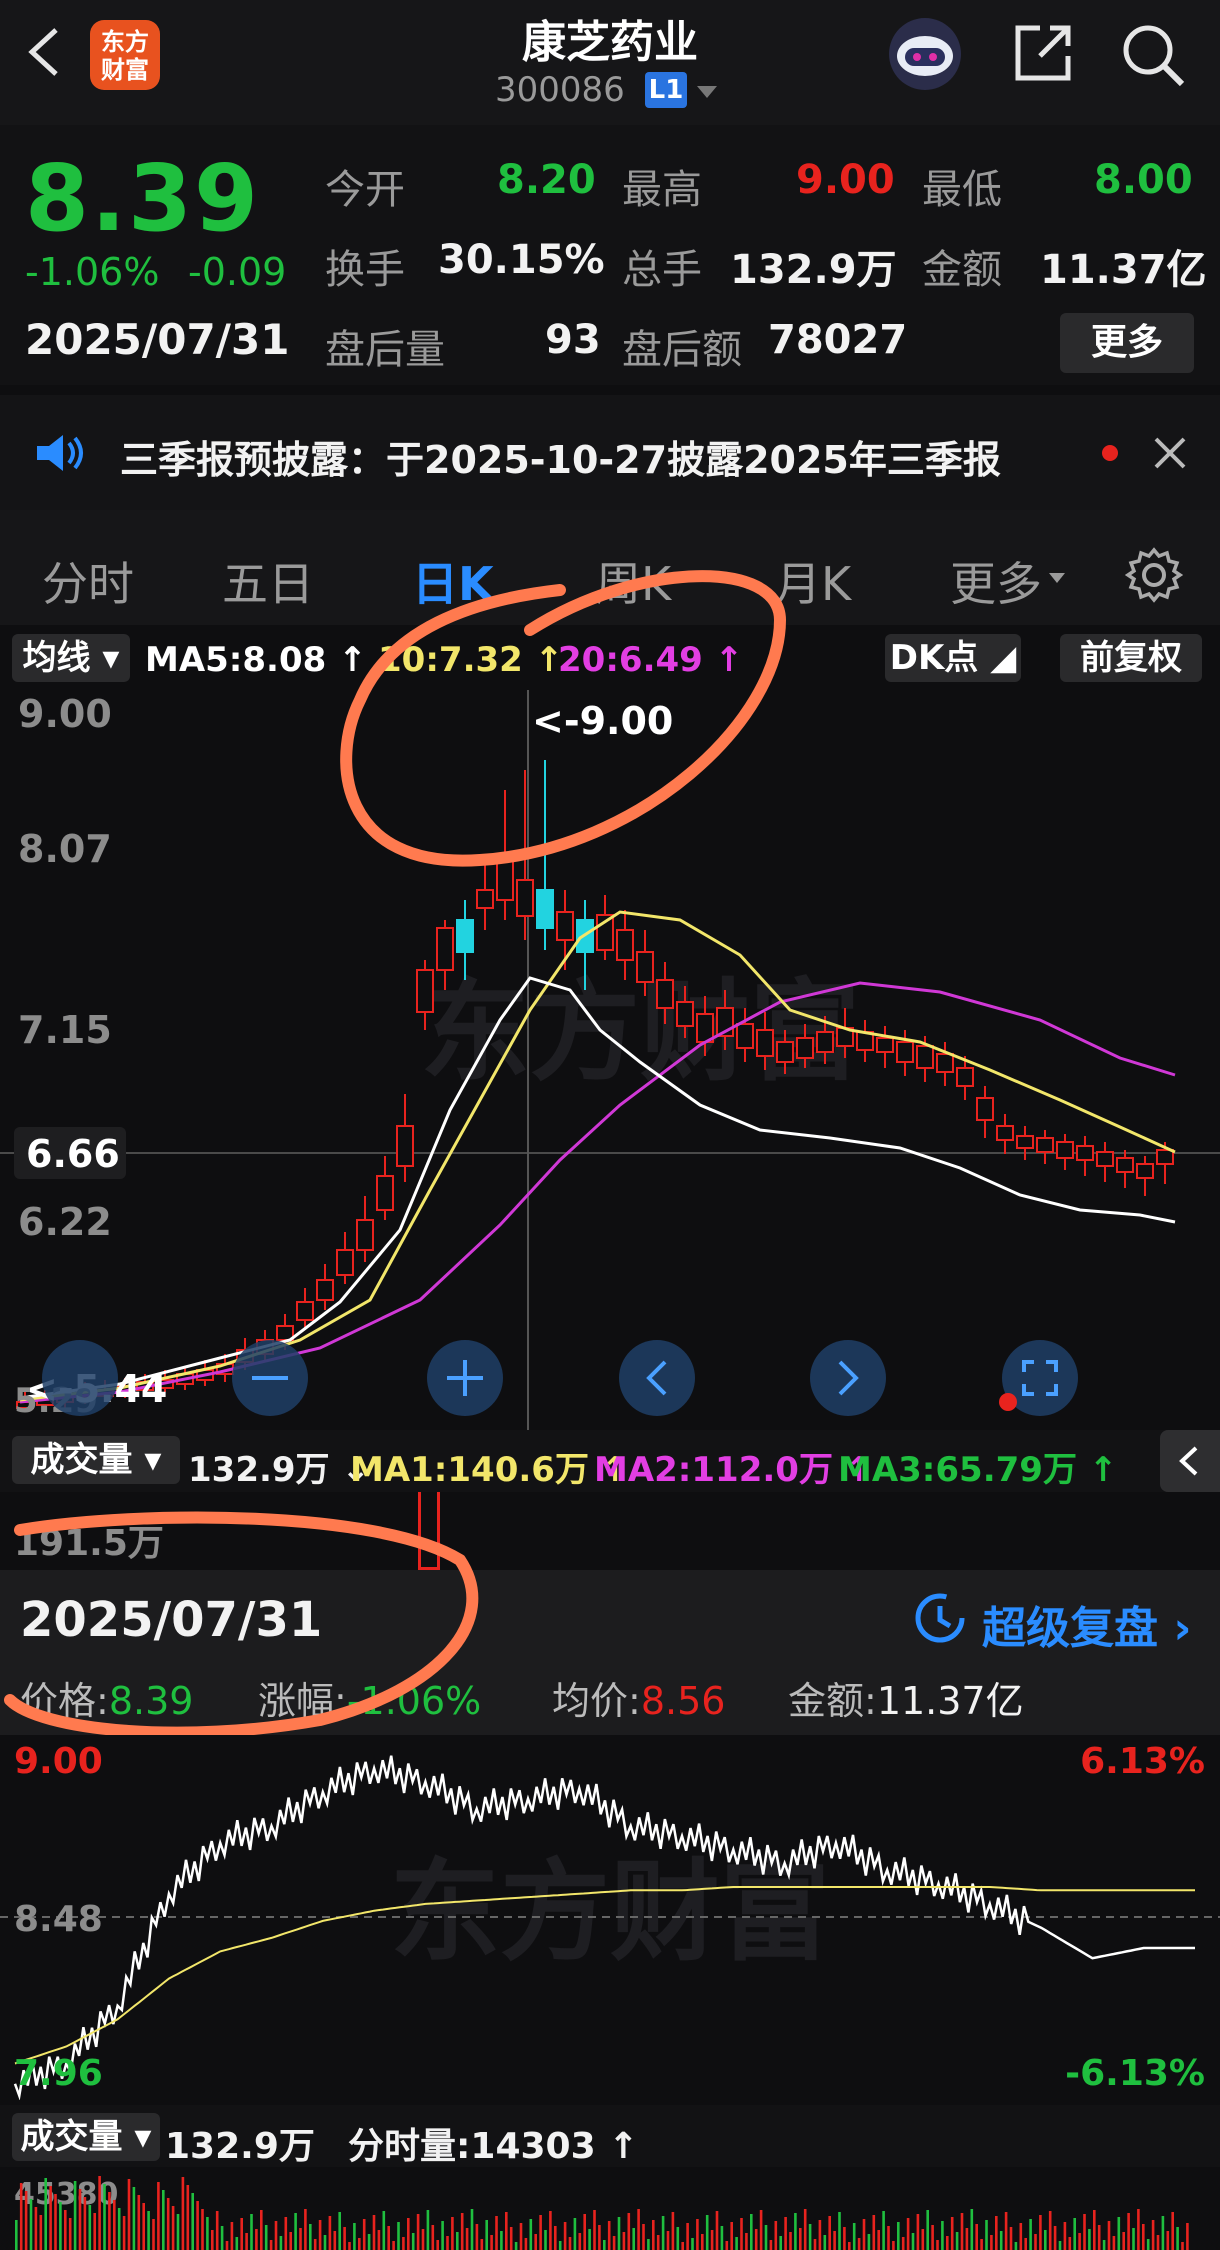 The image size is (1220, 2250). What do you see at coordinates (610, 2136) in the screenshot?
I see `intraday-volume-bar: 成交量 ▾ 132.9万 分时量:14303 ↑` at bounding box center [610, 2136].